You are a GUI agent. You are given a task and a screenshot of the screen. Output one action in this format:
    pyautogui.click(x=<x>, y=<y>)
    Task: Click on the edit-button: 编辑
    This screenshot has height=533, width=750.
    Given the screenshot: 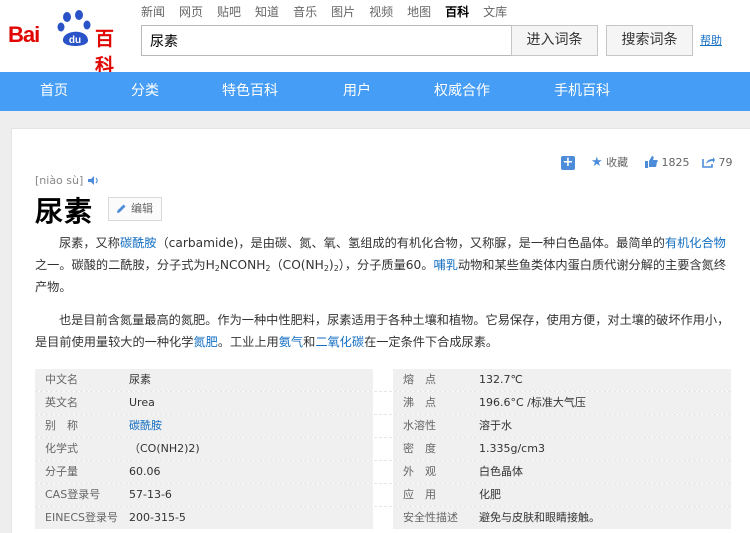 What is the action you would take?
    pyautogui.click(x=135, y=209)
    